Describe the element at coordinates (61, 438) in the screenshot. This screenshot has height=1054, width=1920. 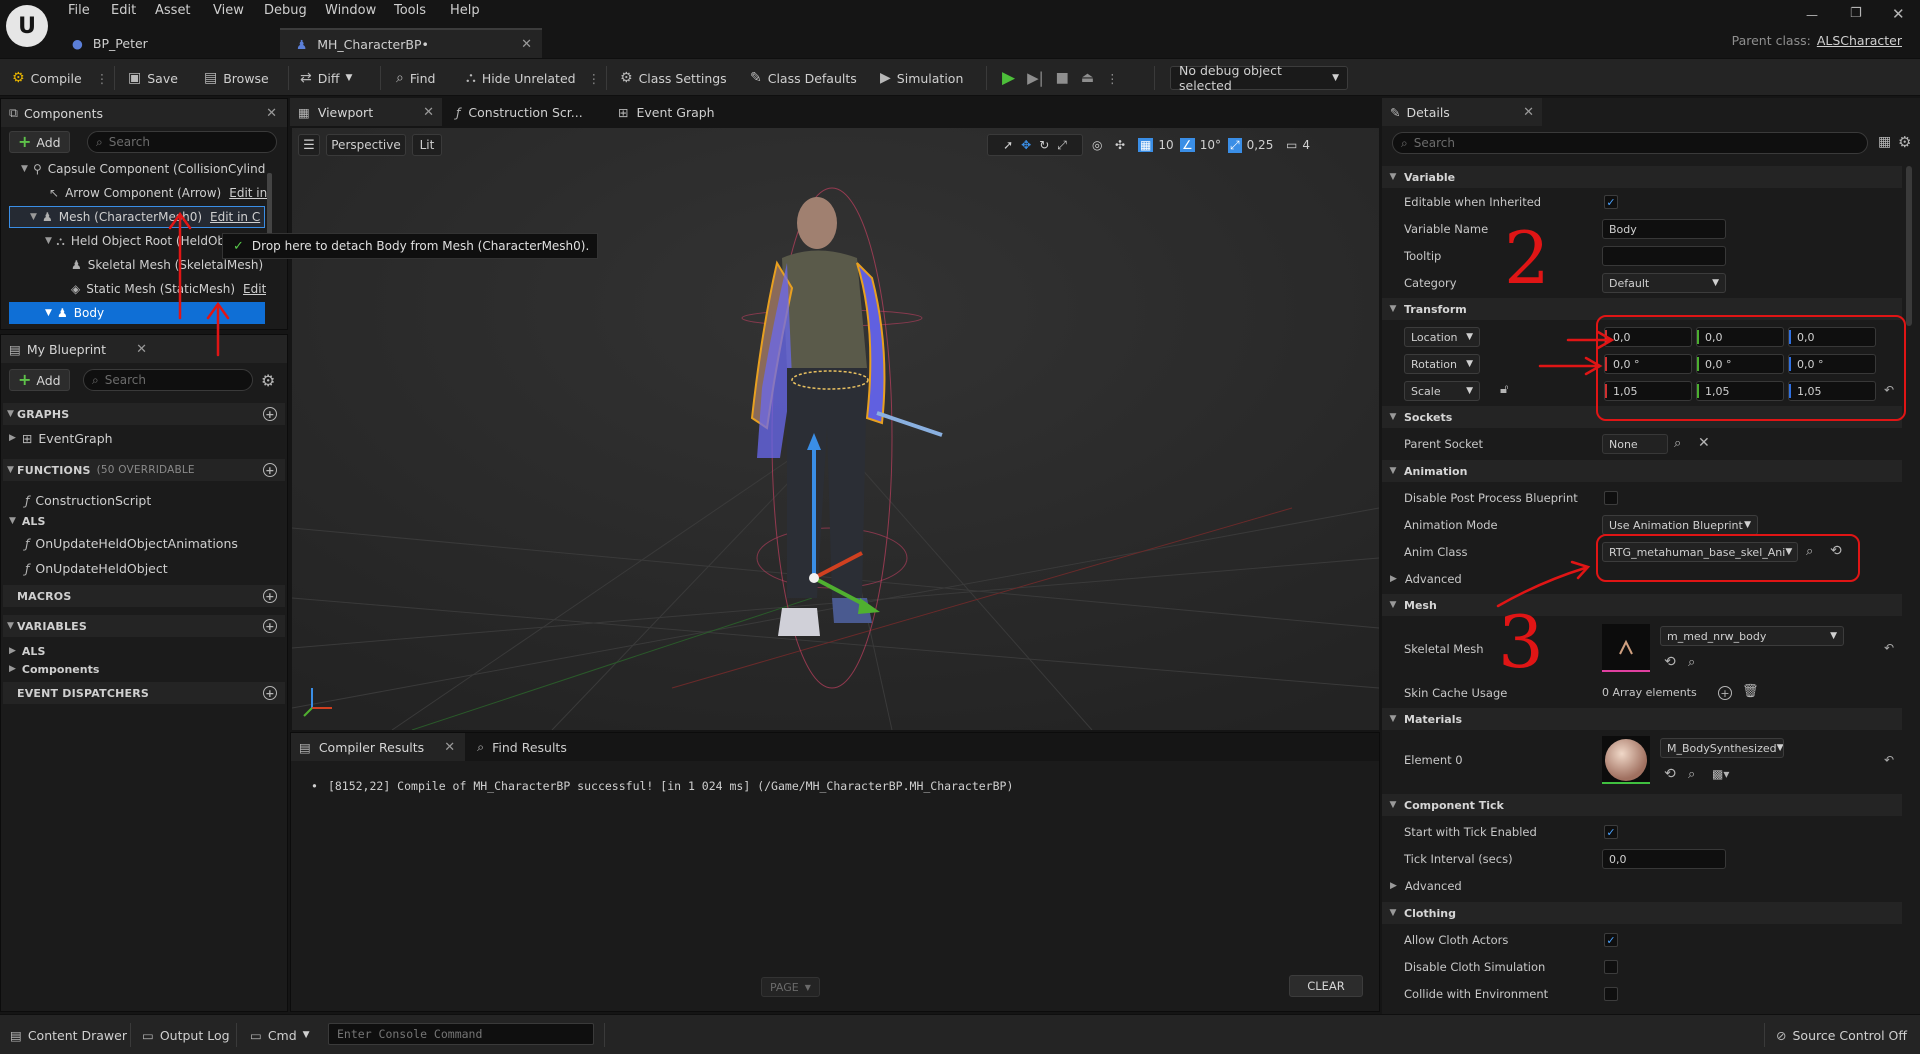
I see `event-graph-item: ▶ ⊞ EventGraph` at that location.